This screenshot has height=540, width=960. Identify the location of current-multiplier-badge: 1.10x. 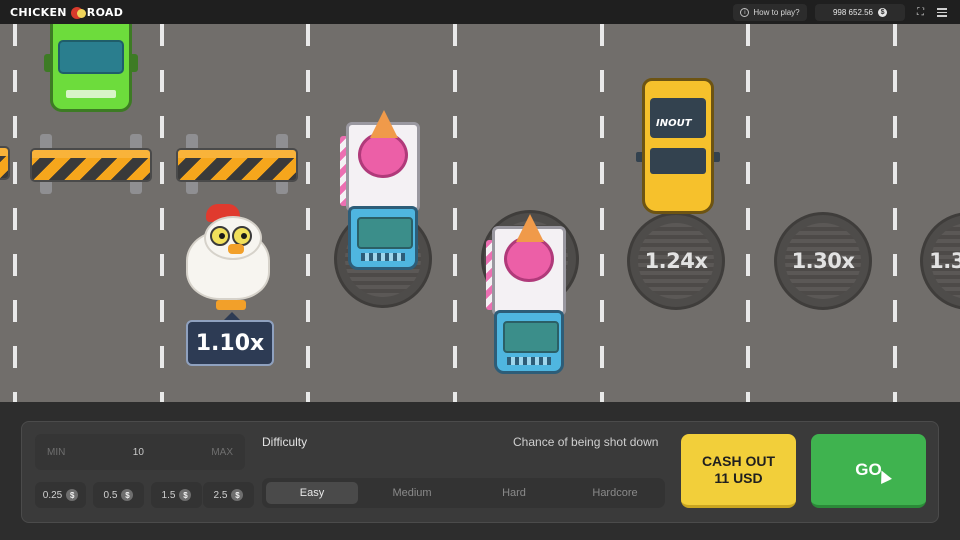
(230, 339).